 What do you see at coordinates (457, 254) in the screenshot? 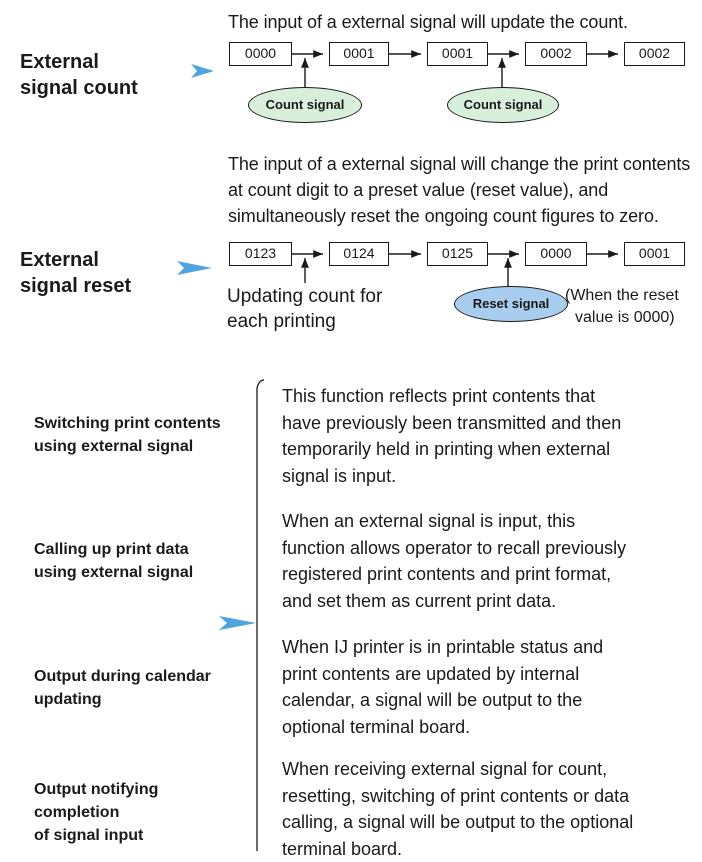
I see `reset-box: 0125` at bounding box center [457, 254].